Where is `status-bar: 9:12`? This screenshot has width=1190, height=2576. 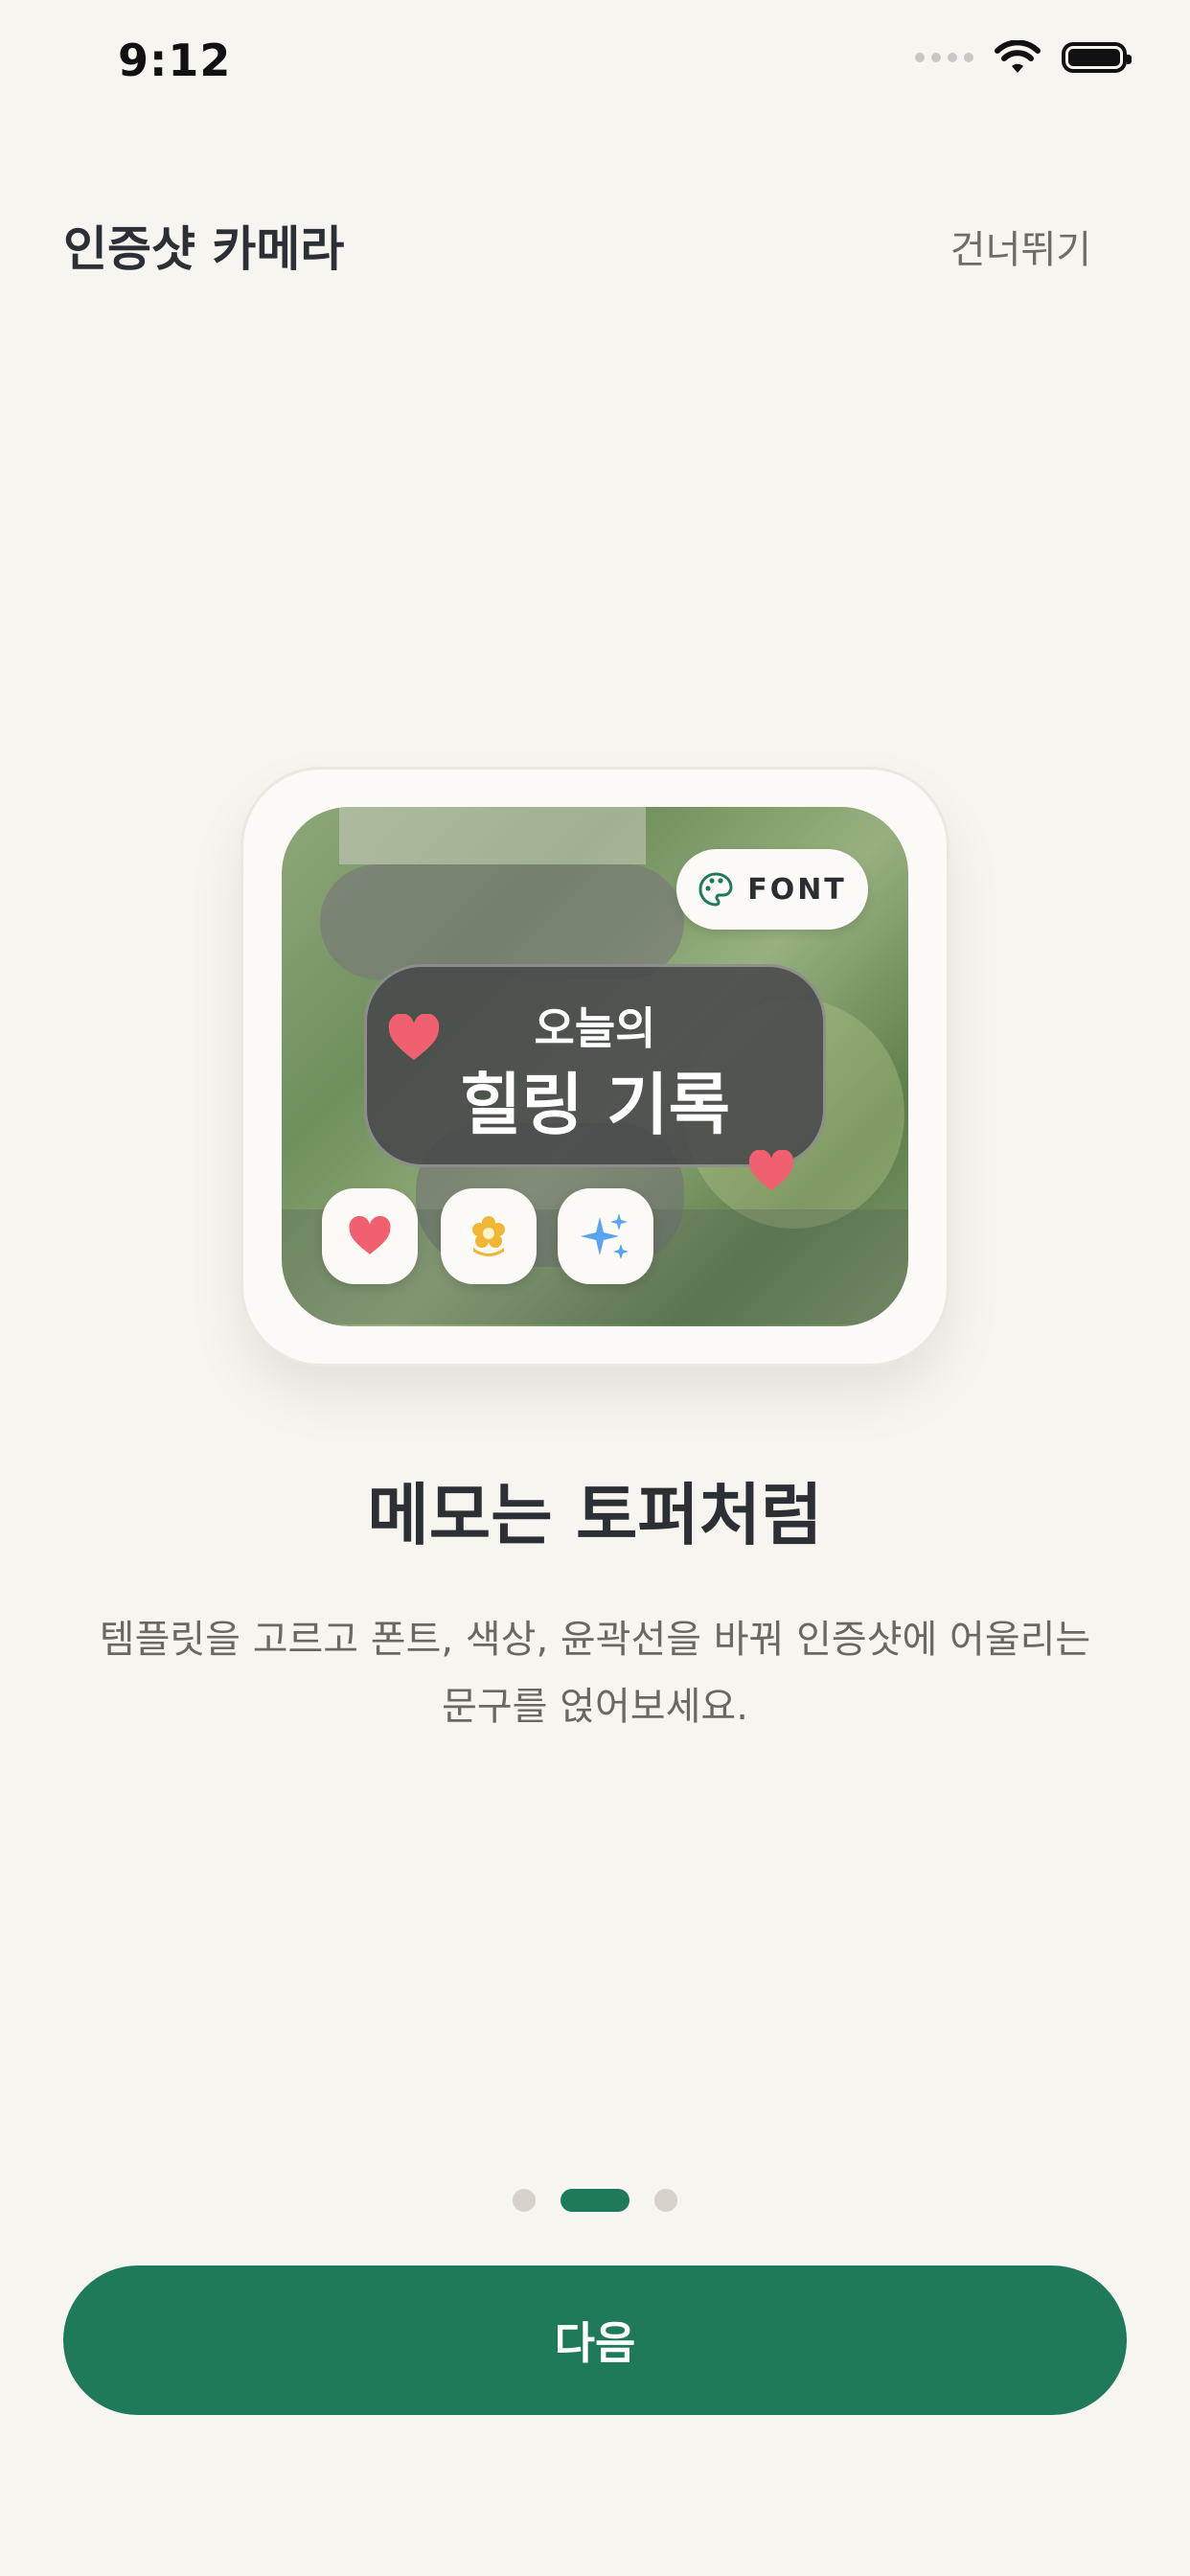 status-bar: 9:12 is located at coordinates (595, 67).